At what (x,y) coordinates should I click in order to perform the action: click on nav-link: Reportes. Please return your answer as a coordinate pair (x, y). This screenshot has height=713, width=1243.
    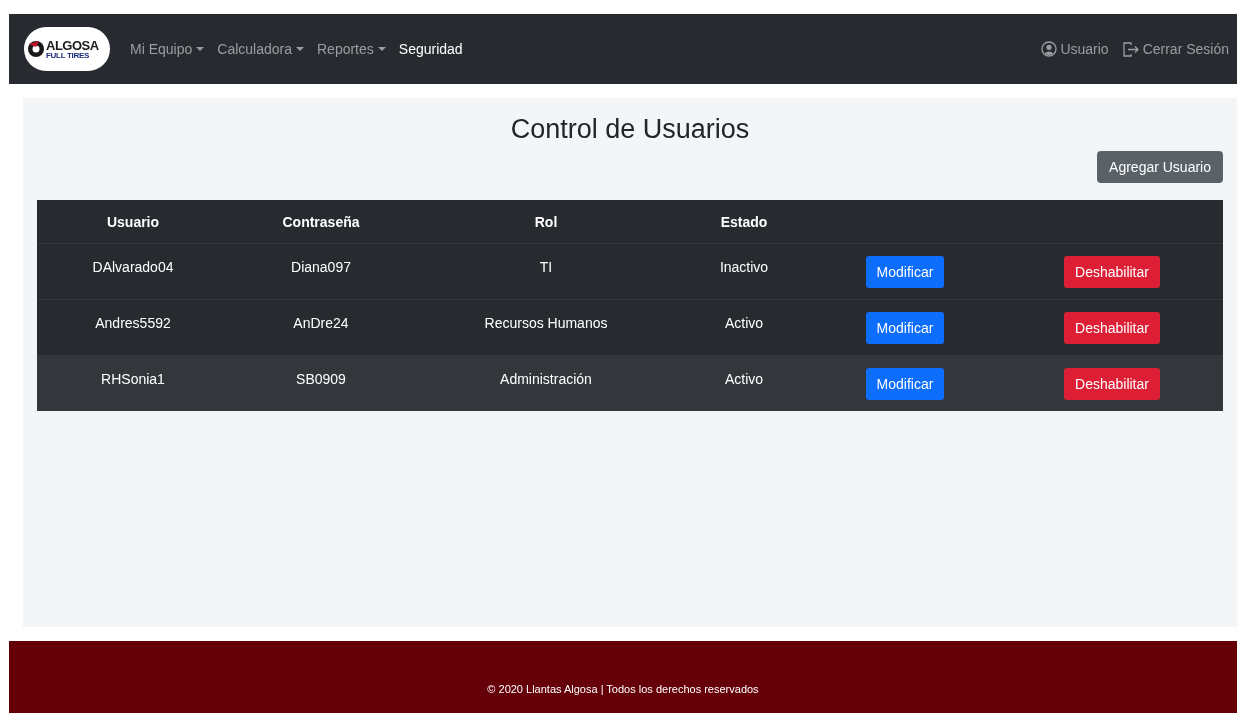
    Looking at the image, I should click on (351, 49).